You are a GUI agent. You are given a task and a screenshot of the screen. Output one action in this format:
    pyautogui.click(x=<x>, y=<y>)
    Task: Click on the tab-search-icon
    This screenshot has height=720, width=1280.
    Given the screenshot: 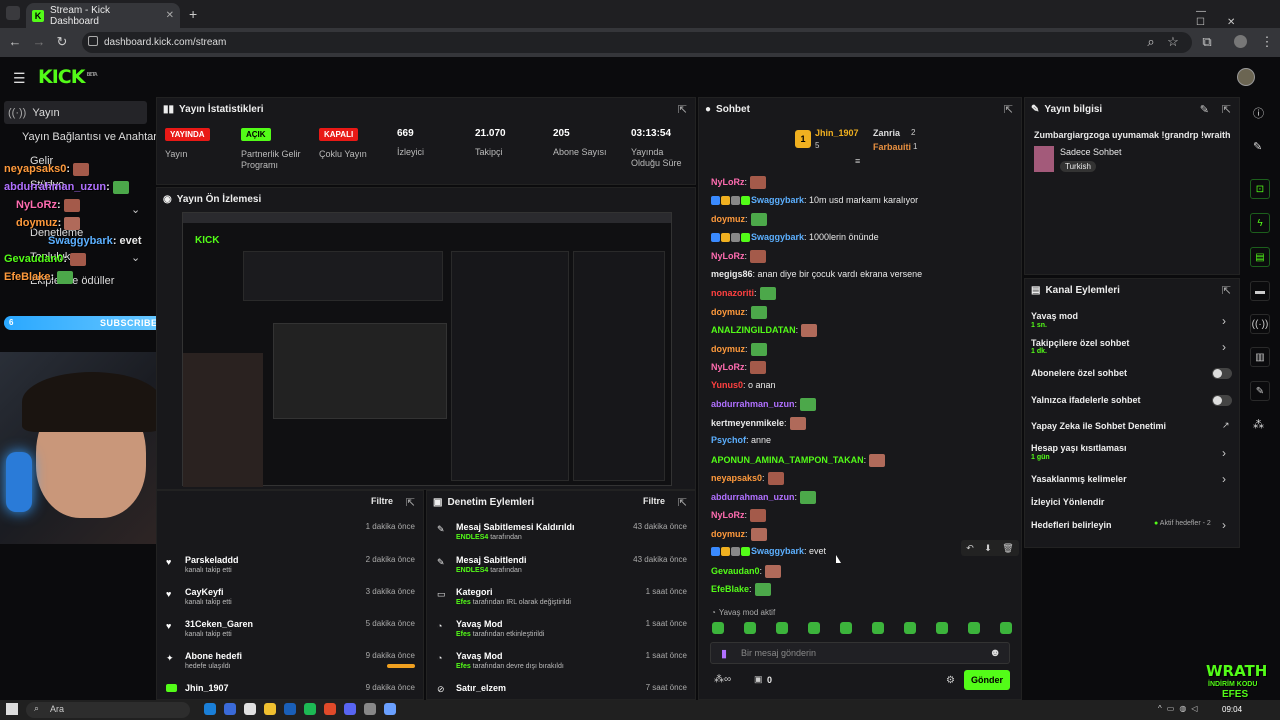 What is the action you would take?
    pyautogui.click(x=13, y=13)
    